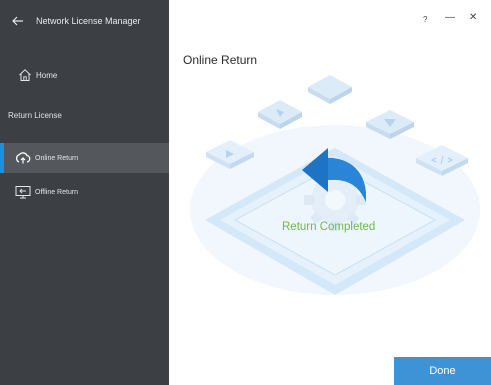 This screenshot has width=491, height=385. Describe the element at coordinates (473, 18) in the screenshot. I see `close-button: ✕` at that location.